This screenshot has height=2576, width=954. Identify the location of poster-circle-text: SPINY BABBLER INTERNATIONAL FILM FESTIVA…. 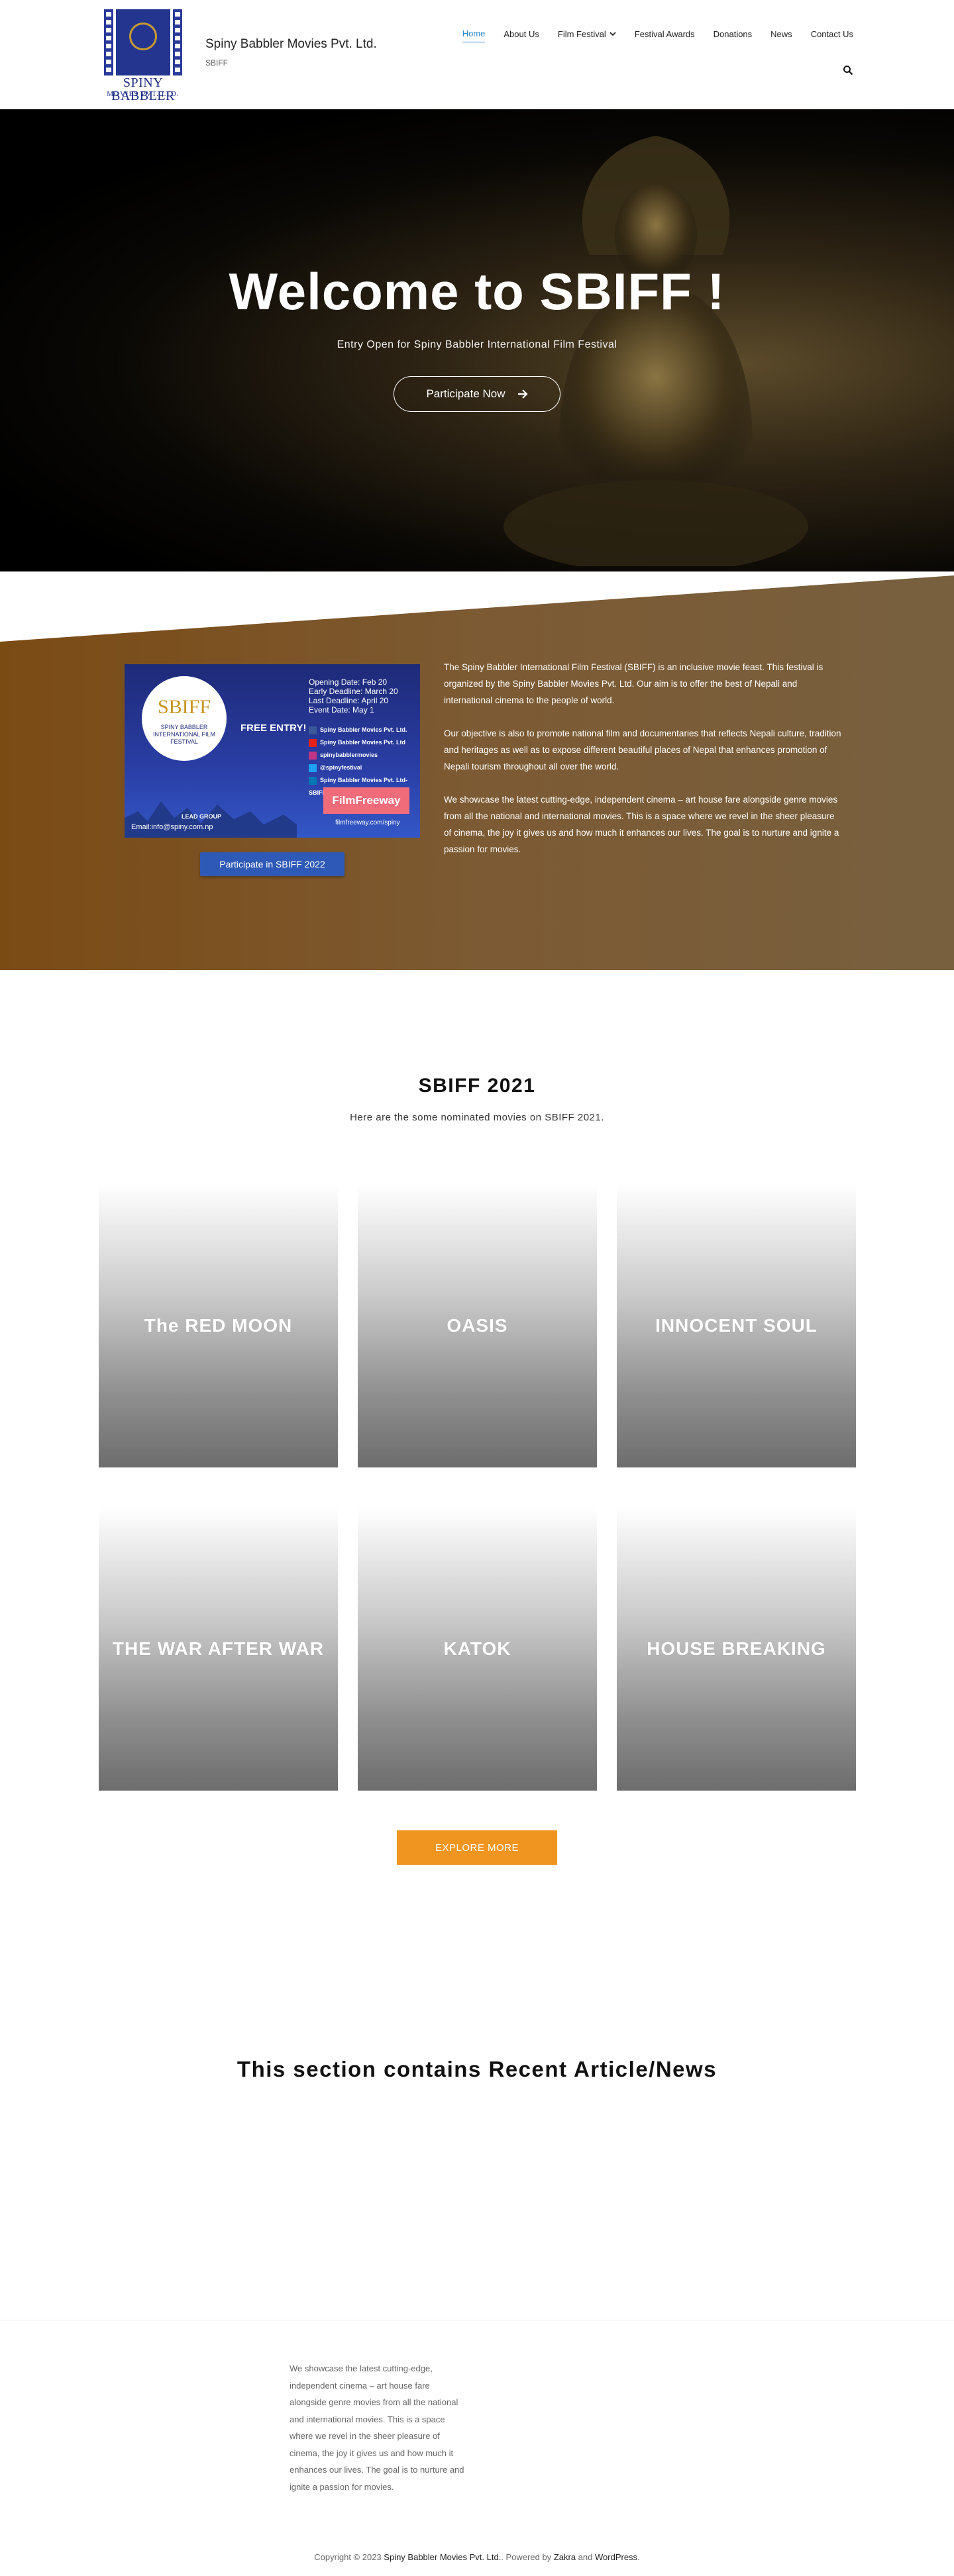
(183, 734).